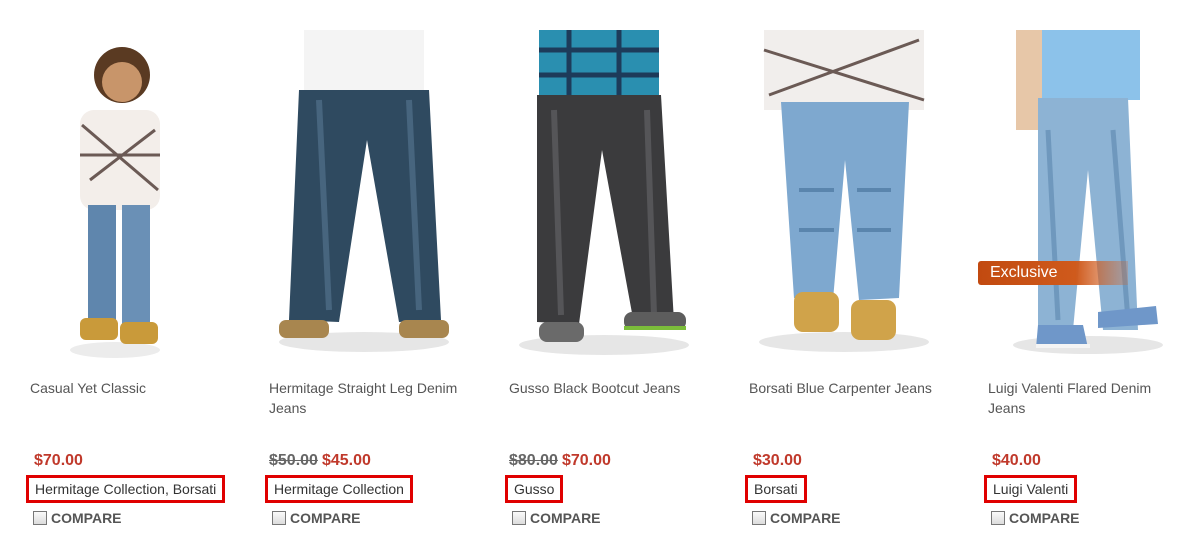  What do you see at coordinates (1031, 489) in the screenshot?
I see `brand-label: Luigi Valenti` at bounding box center [1031, 489].